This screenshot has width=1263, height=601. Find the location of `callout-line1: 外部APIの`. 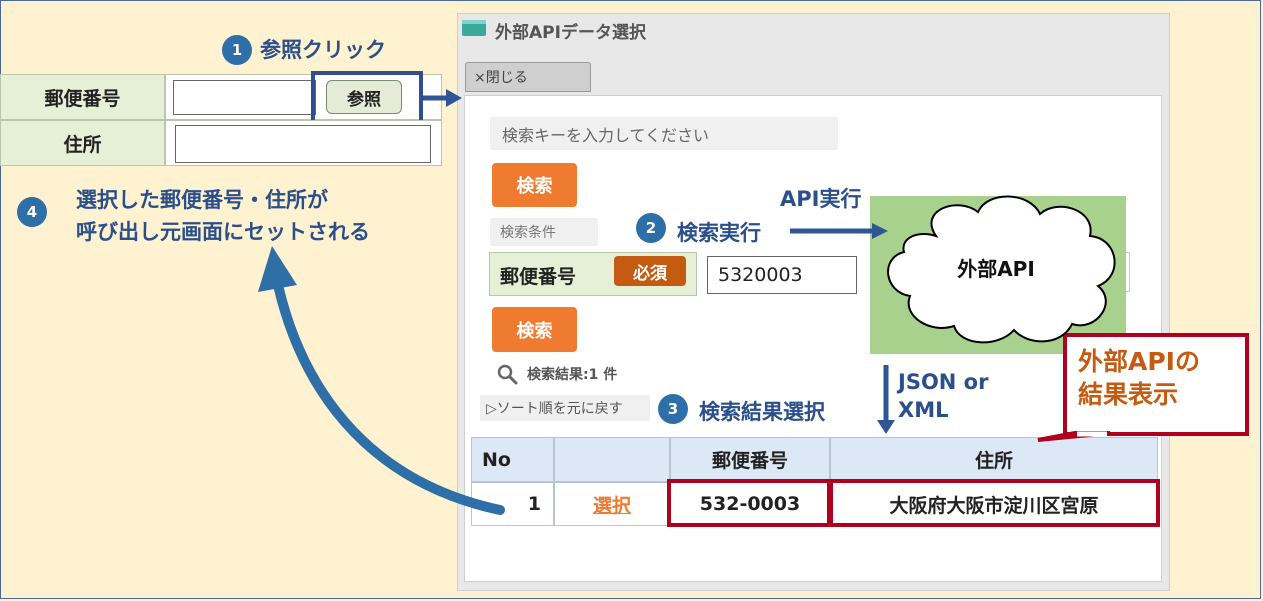

callout-line1: 外部APIの is located at coordinates (1139, 361).